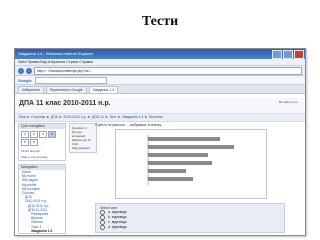  I want to click on window-title: Завдання 1.4 - Windows Internet Explorer, so click(55, 53).